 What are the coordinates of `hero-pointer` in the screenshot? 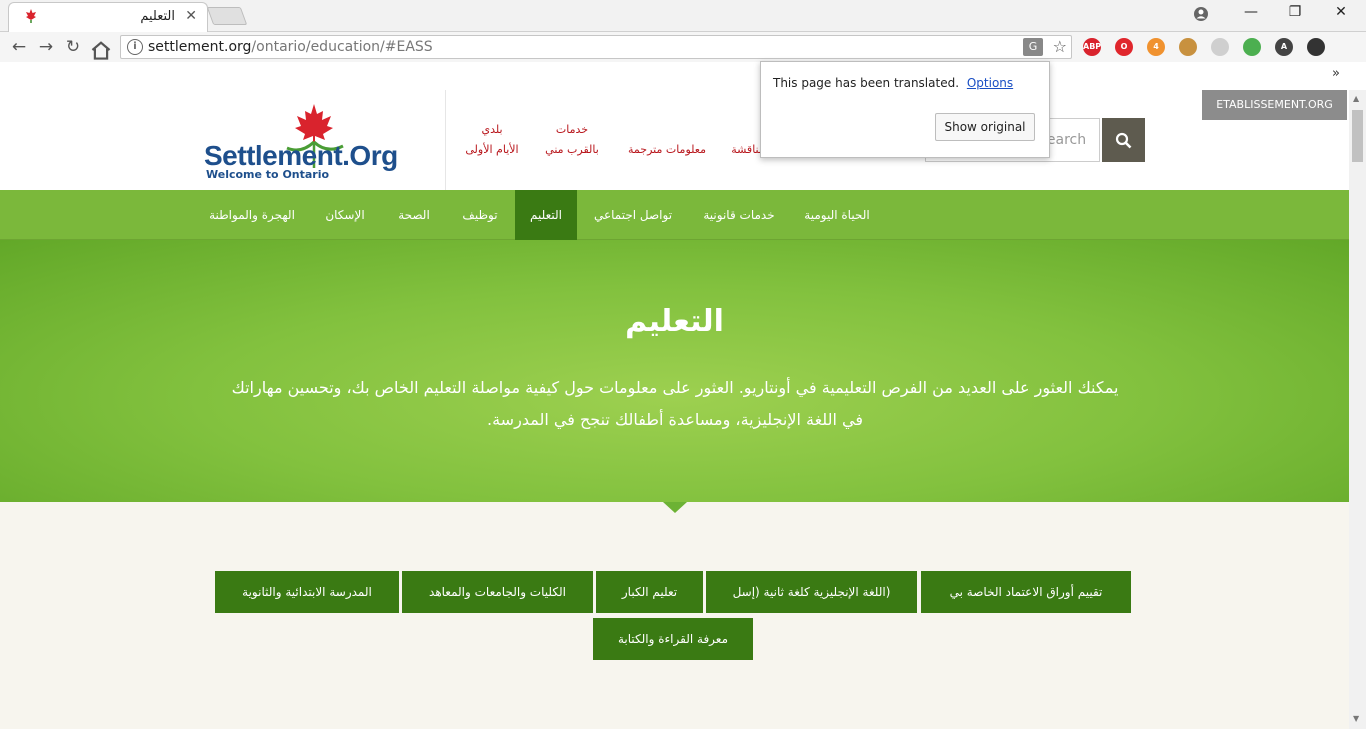 It's located at (675, 507).